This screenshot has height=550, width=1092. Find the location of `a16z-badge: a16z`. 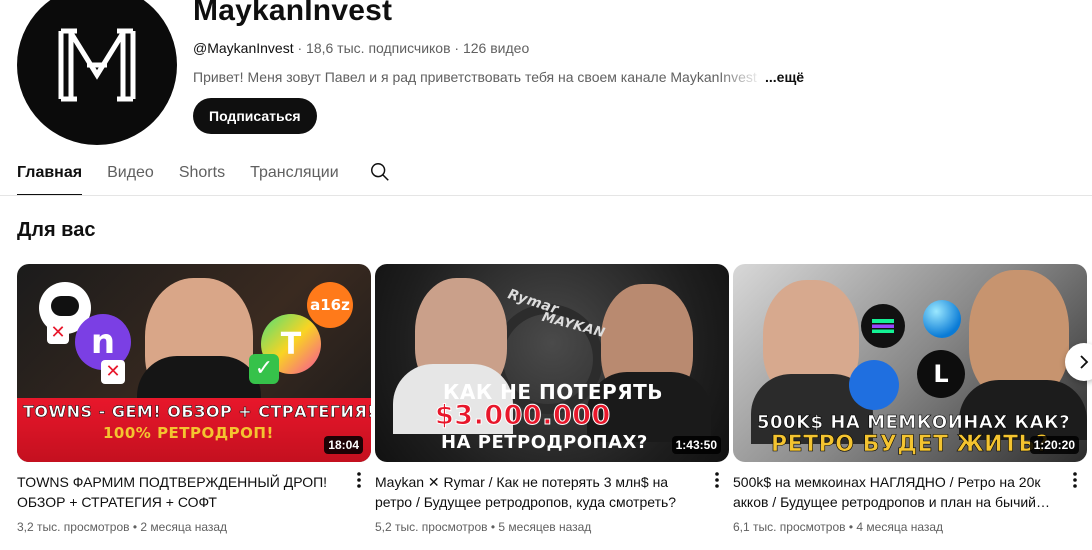

a16z-badge: a16z is located at coordinates (330, 305).